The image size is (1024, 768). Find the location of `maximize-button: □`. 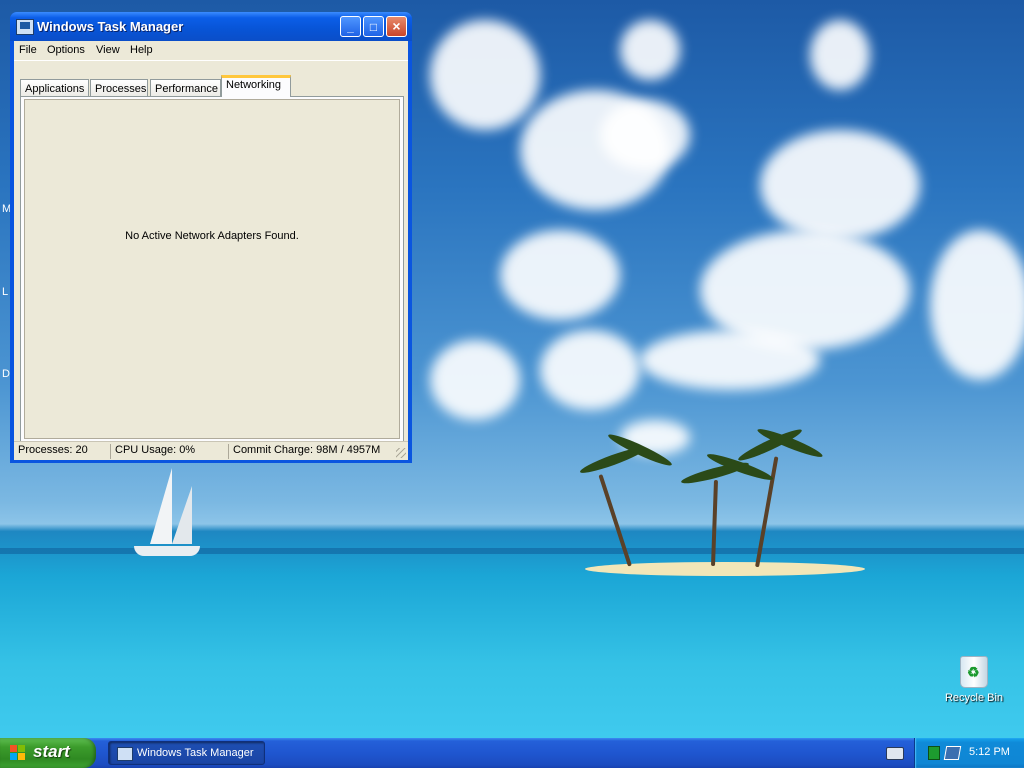

maximize-button: □ is located at coordinates (373, 26).